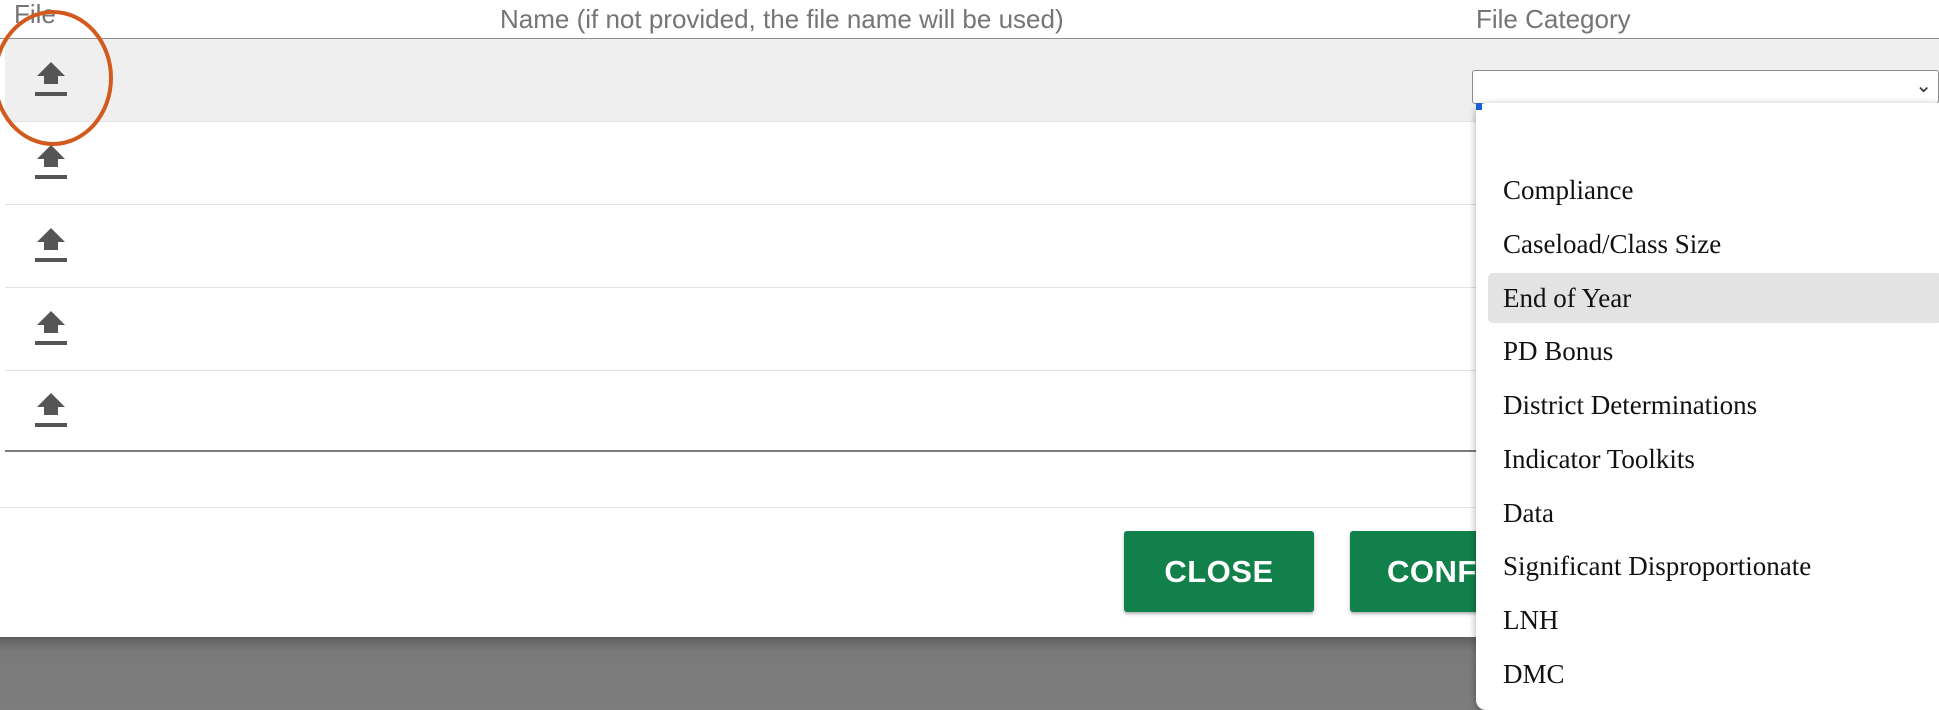 The image size is (1939, 710). Describe the element at coordinates (1713, 351) in the screenshot. I see `dropdown-option: PD Bonus` at that location.